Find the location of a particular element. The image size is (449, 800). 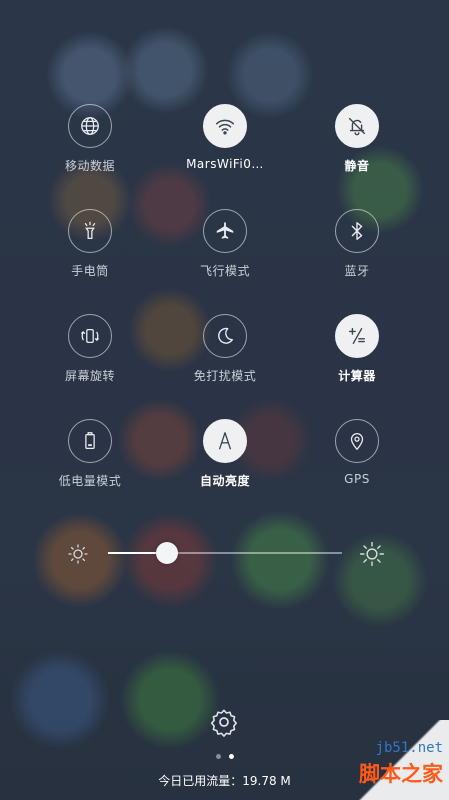

tile-low-power-mode: 低电量模式 is located at coordinates (90, 454).